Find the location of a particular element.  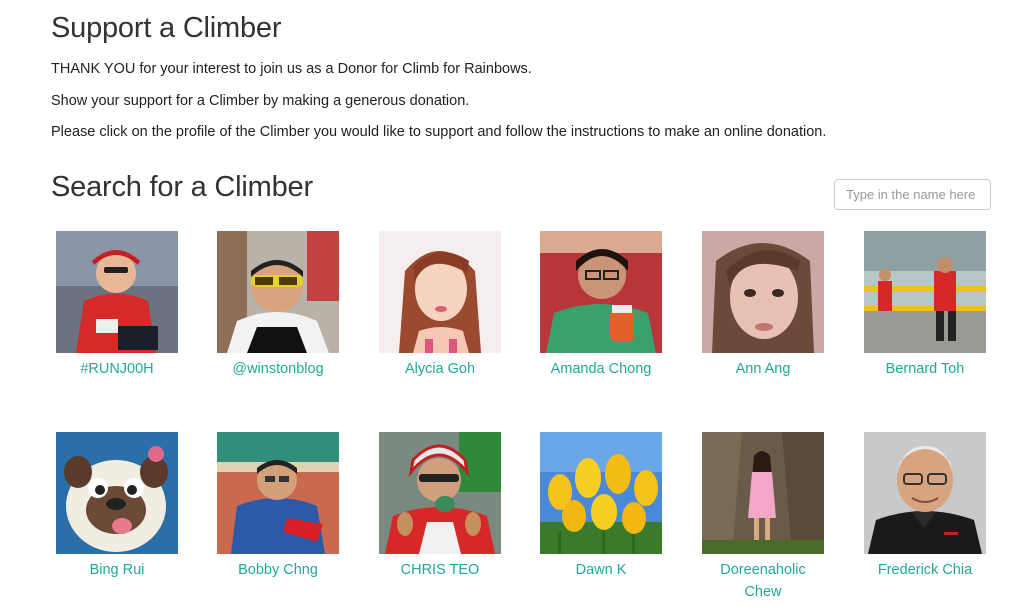

climber-card-amanda-chong: Amanda Chong is located at coordinates (601, 305).